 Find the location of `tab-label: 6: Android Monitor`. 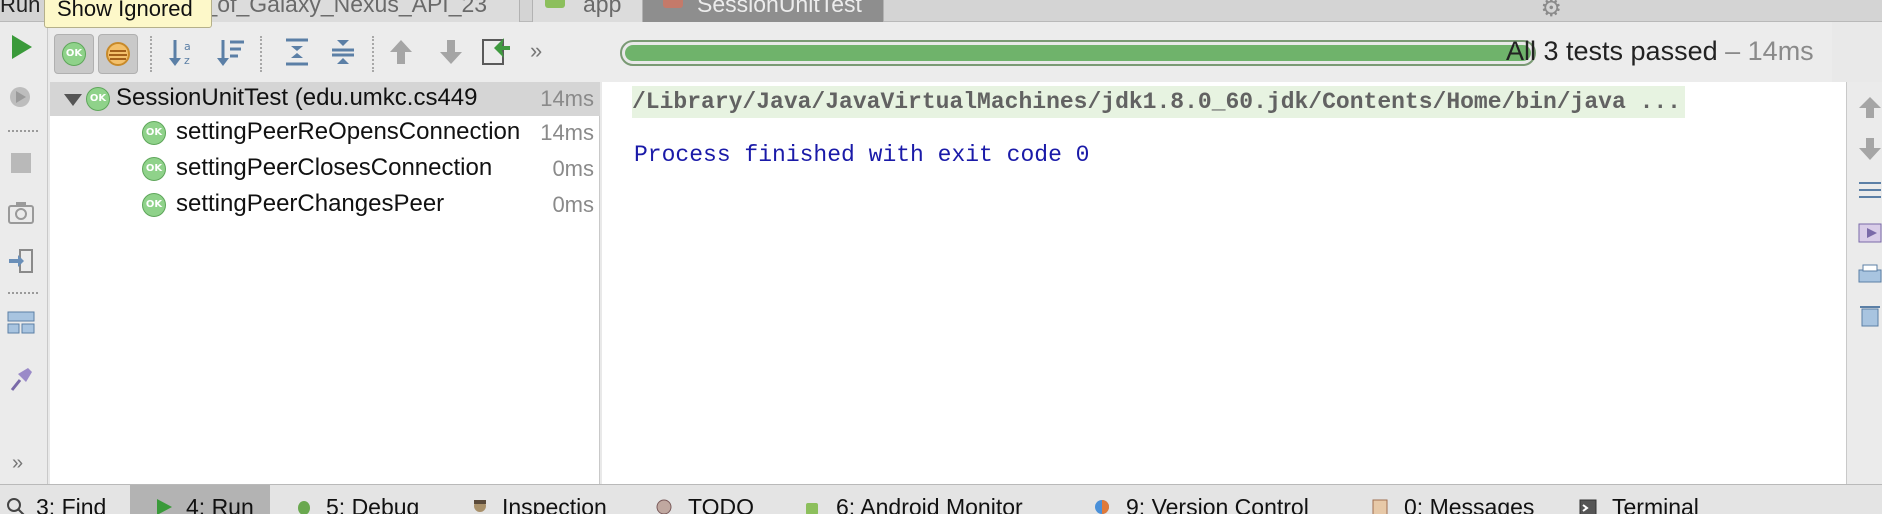

tab-label: 6: Android Monitor is located at coordinates (929, 504).